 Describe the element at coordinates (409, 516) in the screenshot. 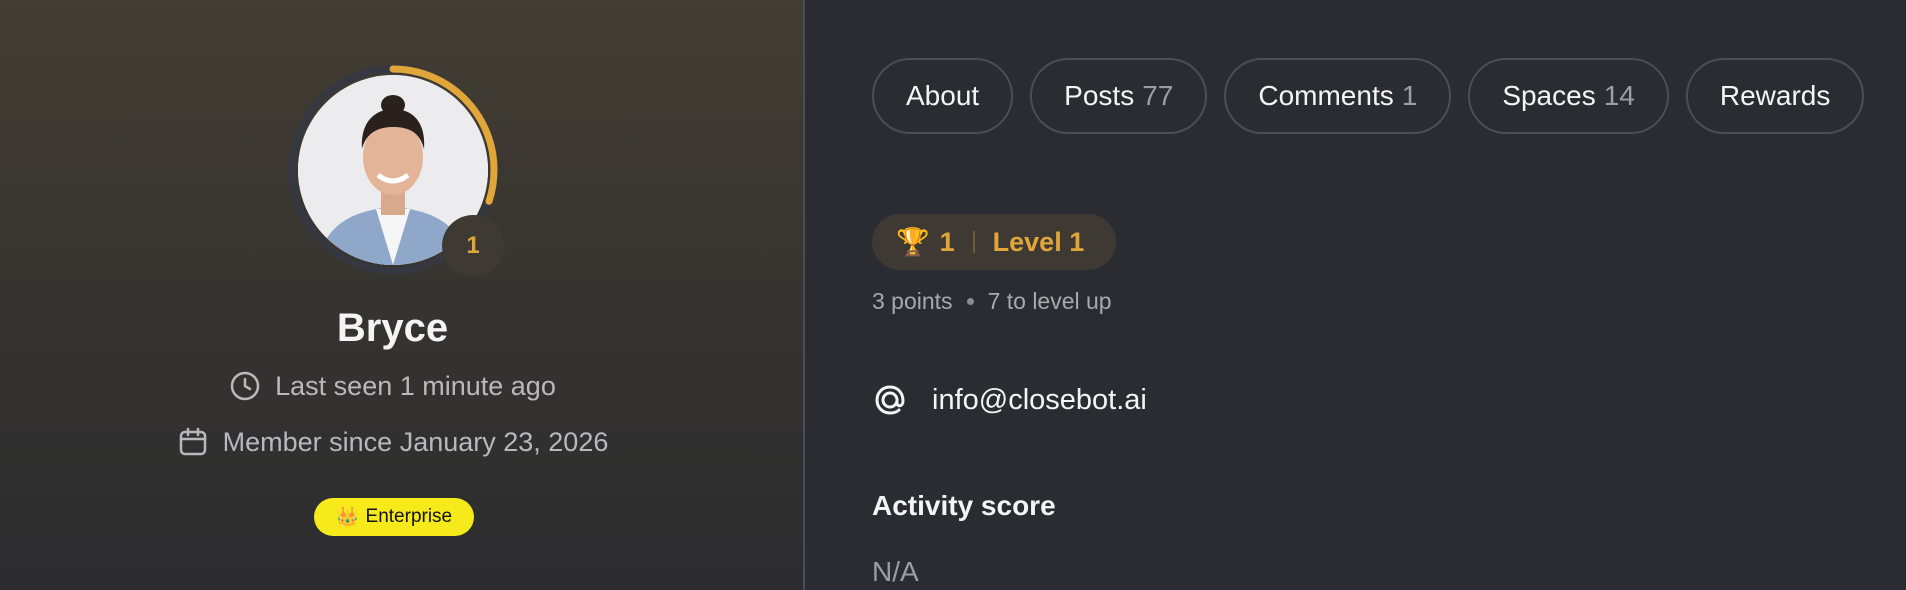

I see `plan-badge-label: Enterprise` at that location.